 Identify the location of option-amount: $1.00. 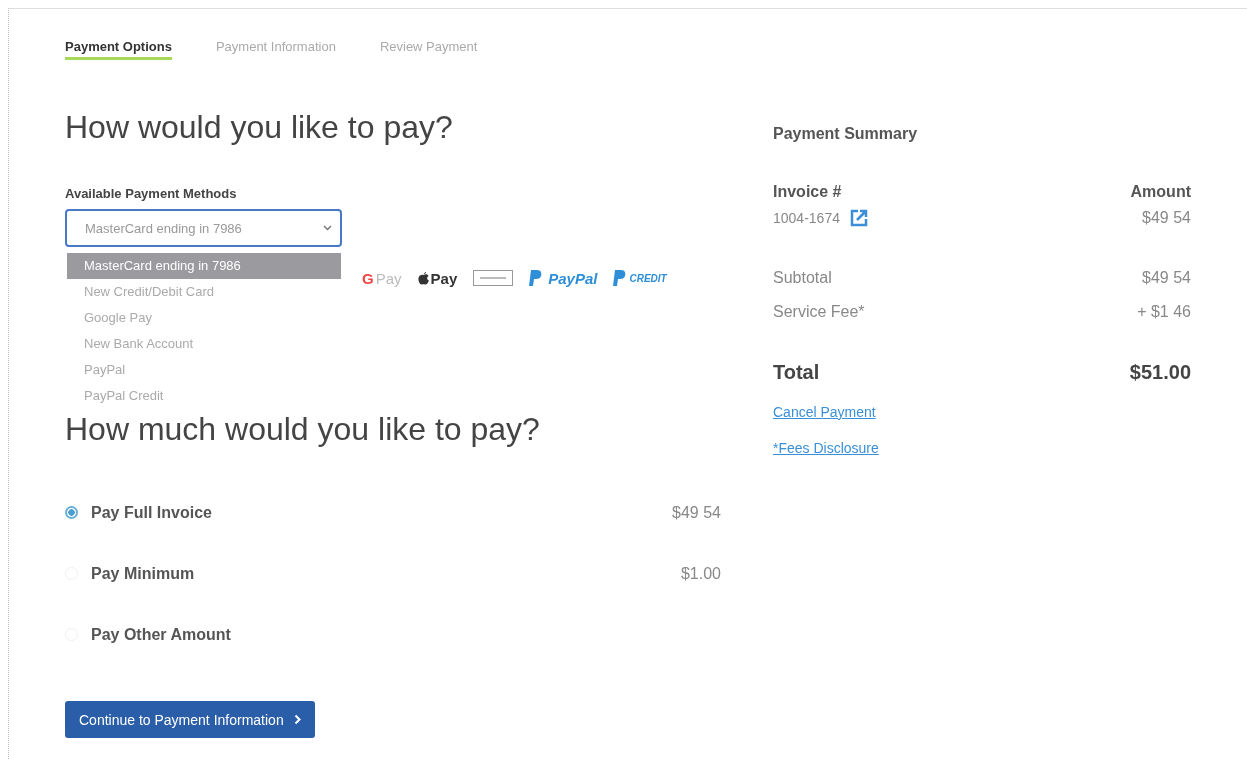
(700, 573).